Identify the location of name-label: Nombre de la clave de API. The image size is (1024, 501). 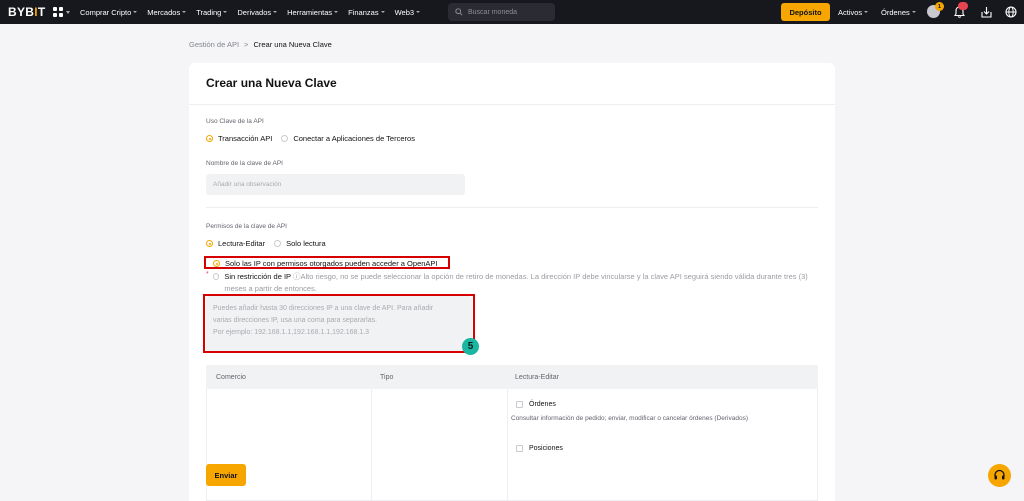
(244, 163).